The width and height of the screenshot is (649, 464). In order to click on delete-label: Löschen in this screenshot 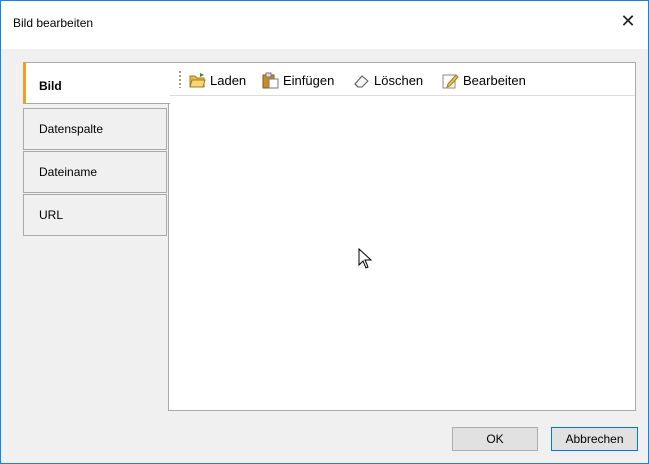, I will do `click(399, 80)`.